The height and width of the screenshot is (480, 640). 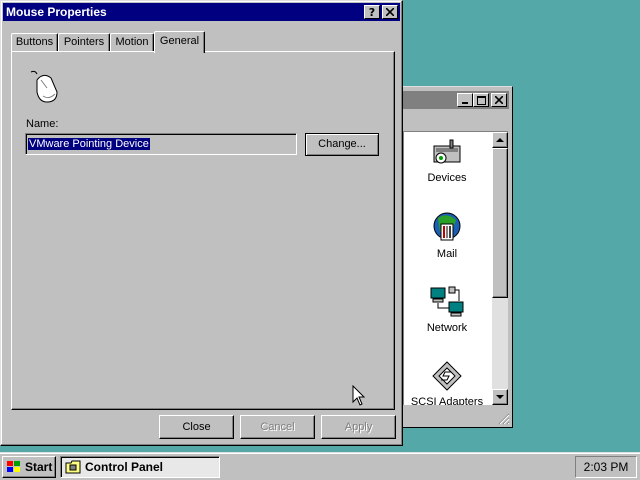 What do you see at coordinates (447, 301) in the screenshot?
I see `network-icon` at bounding box center [447, 301].